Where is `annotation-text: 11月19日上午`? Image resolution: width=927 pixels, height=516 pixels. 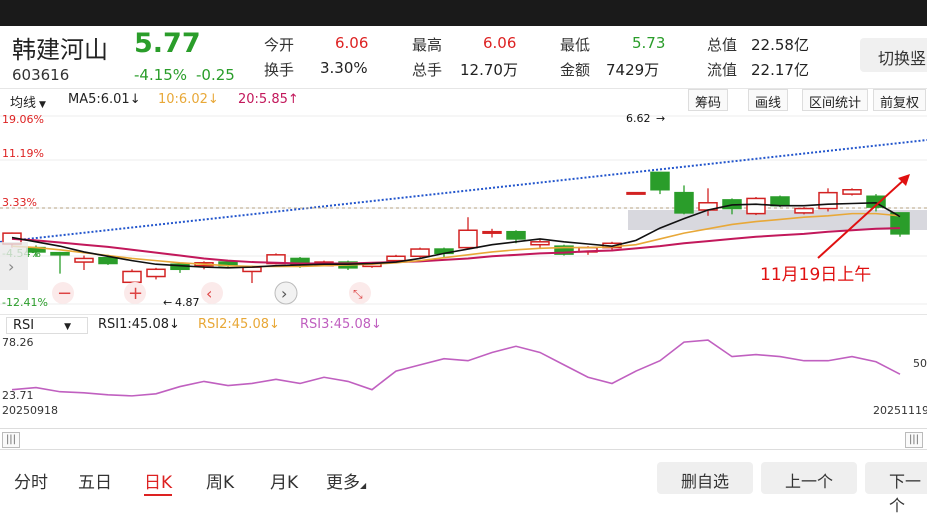
annotation-text: 11月19日上午 is located at coordinates (815, 275).